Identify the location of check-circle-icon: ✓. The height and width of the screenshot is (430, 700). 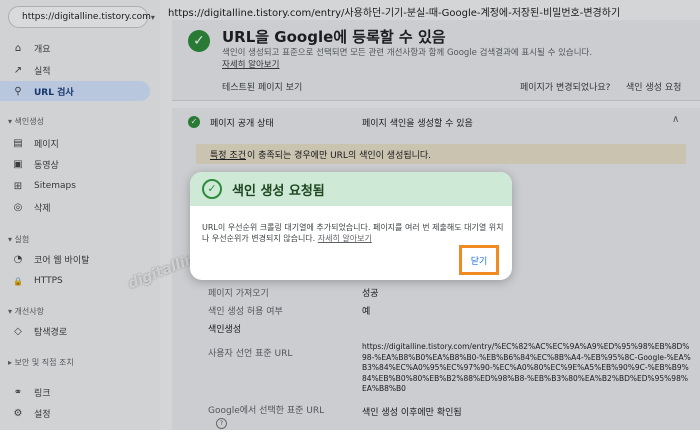
(212, 189).